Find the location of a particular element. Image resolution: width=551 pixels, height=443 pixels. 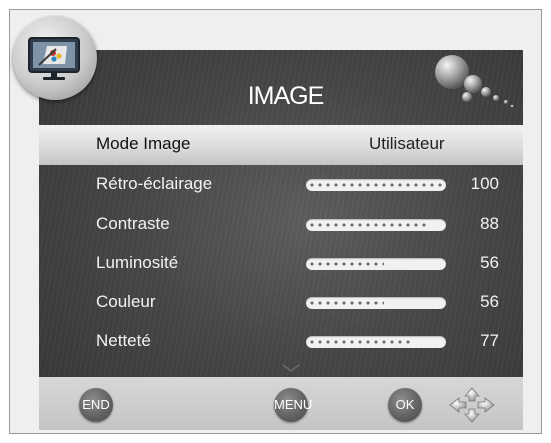

navigation-arrows-icon is located at coordinates (472, 405).